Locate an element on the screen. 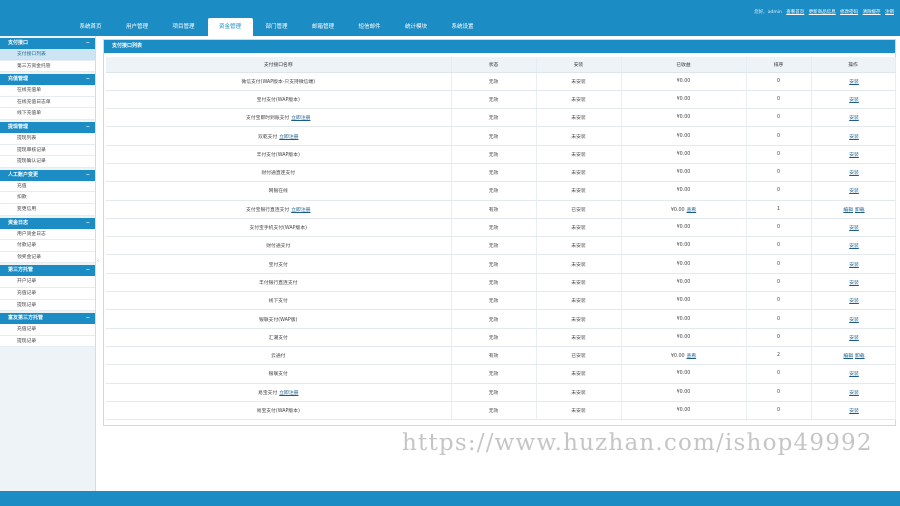 This screenshot has height=506, width=900. sidebar-item: 在线充值日志单 is located at coordinates (47, 102).